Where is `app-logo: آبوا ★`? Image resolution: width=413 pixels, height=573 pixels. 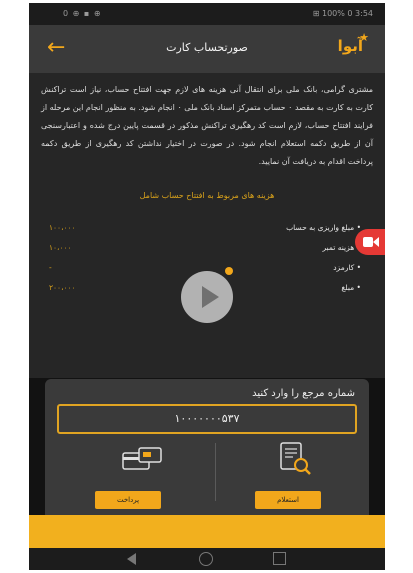 app-logo: آبوا ★ is located at coordinates (353, 43).